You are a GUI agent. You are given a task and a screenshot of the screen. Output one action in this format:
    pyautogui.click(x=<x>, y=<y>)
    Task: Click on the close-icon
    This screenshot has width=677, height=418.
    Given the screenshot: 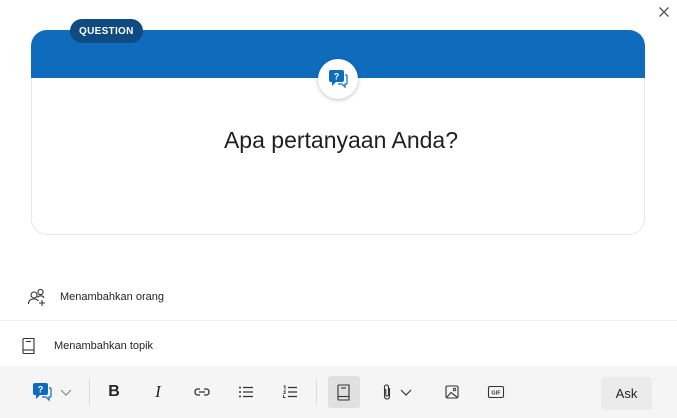 What is the action you would take?
    pyautogui.click(x=664, y=12)
    